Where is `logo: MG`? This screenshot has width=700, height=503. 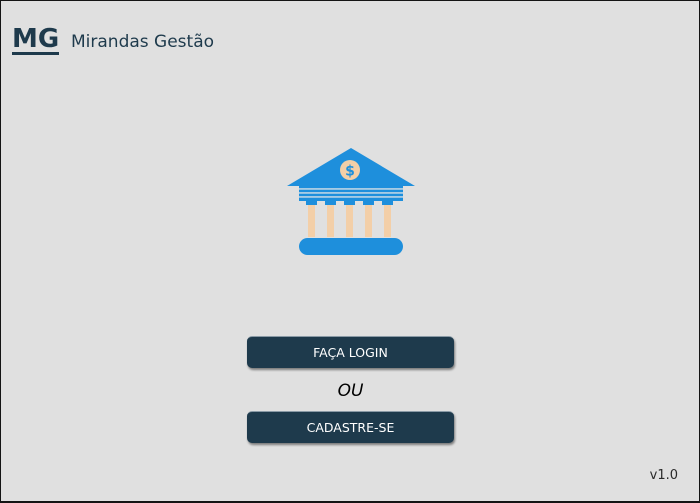
logo: MG is located at coordinates (36, 40).